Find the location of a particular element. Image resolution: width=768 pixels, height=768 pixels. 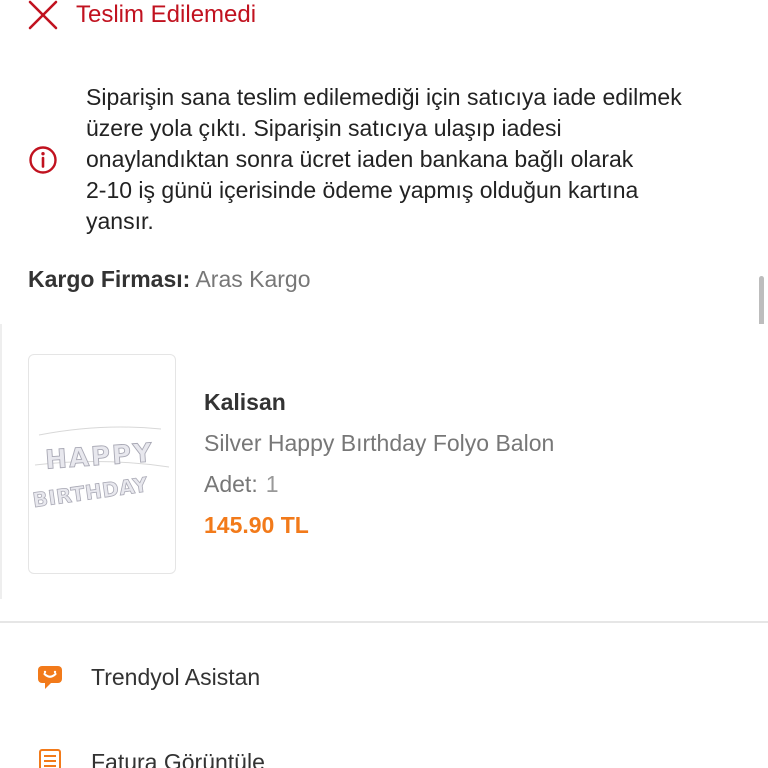

seller-name: Kalisan is located at coordinates (245, 402).